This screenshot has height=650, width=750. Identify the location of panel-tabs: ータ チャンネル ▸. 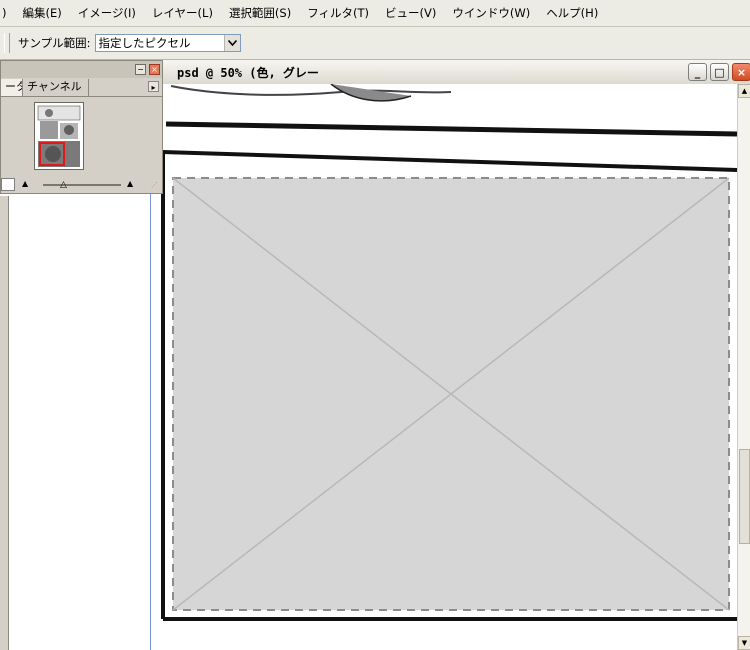
(81, 87).